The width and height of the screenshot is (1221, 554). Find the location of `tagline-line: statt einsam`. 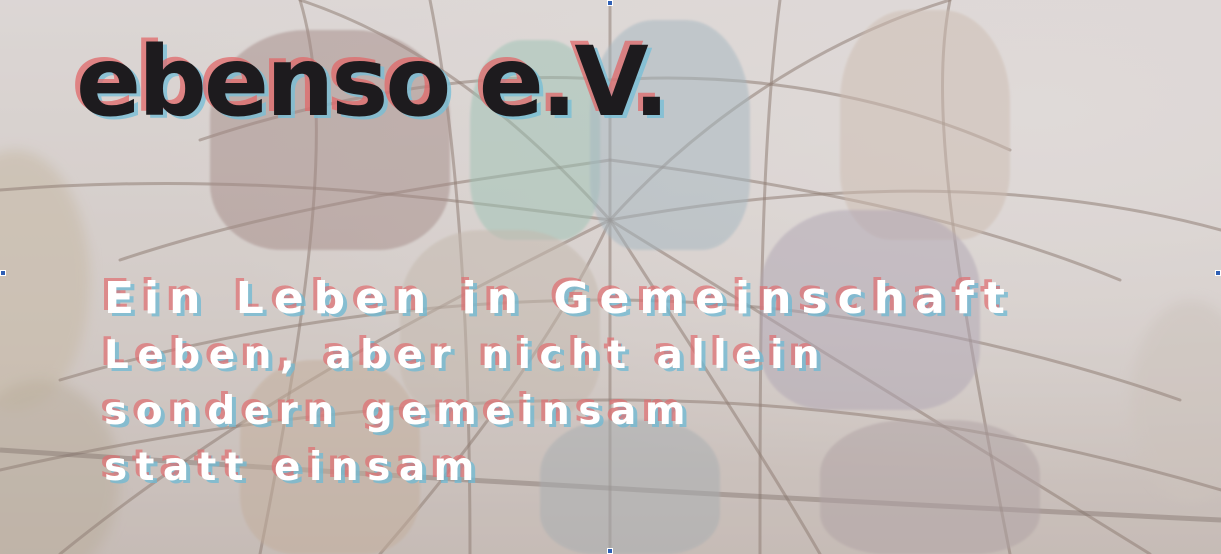

tagline-line: statt einsam is located at coordinates (293, 467).